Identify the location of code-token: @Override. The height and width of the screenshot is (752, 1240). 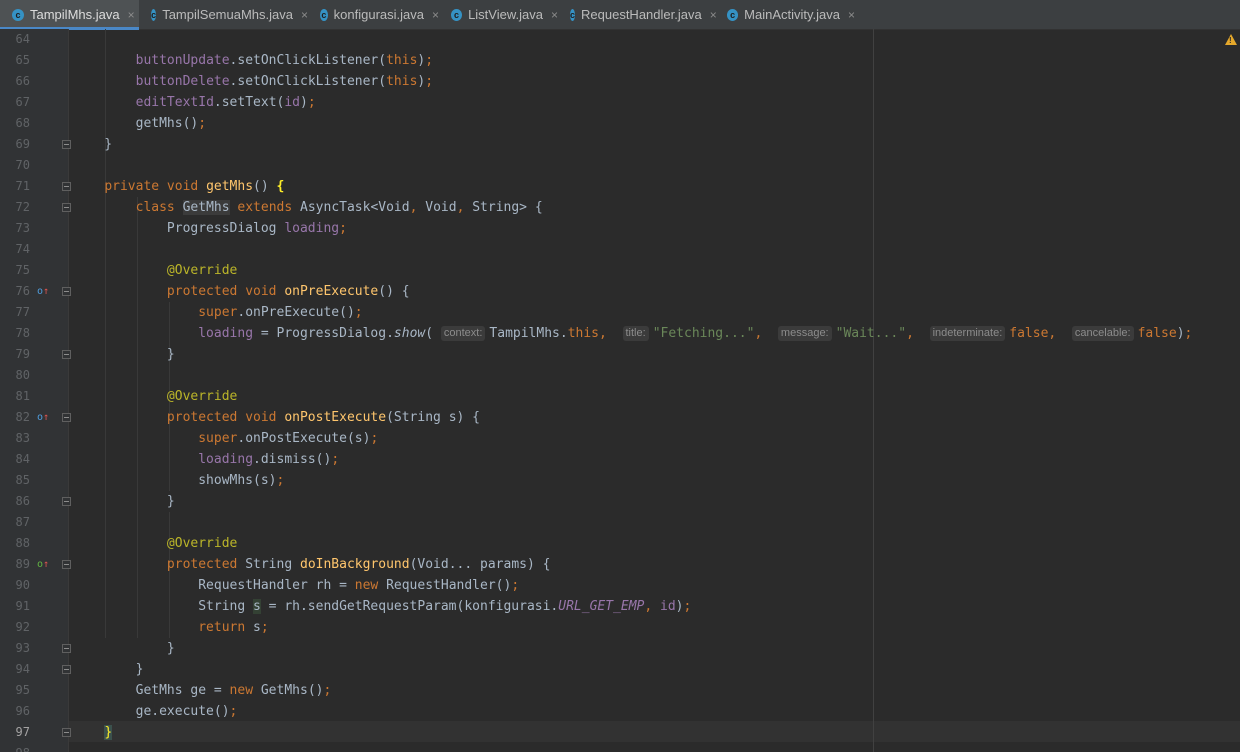
(202, 396).